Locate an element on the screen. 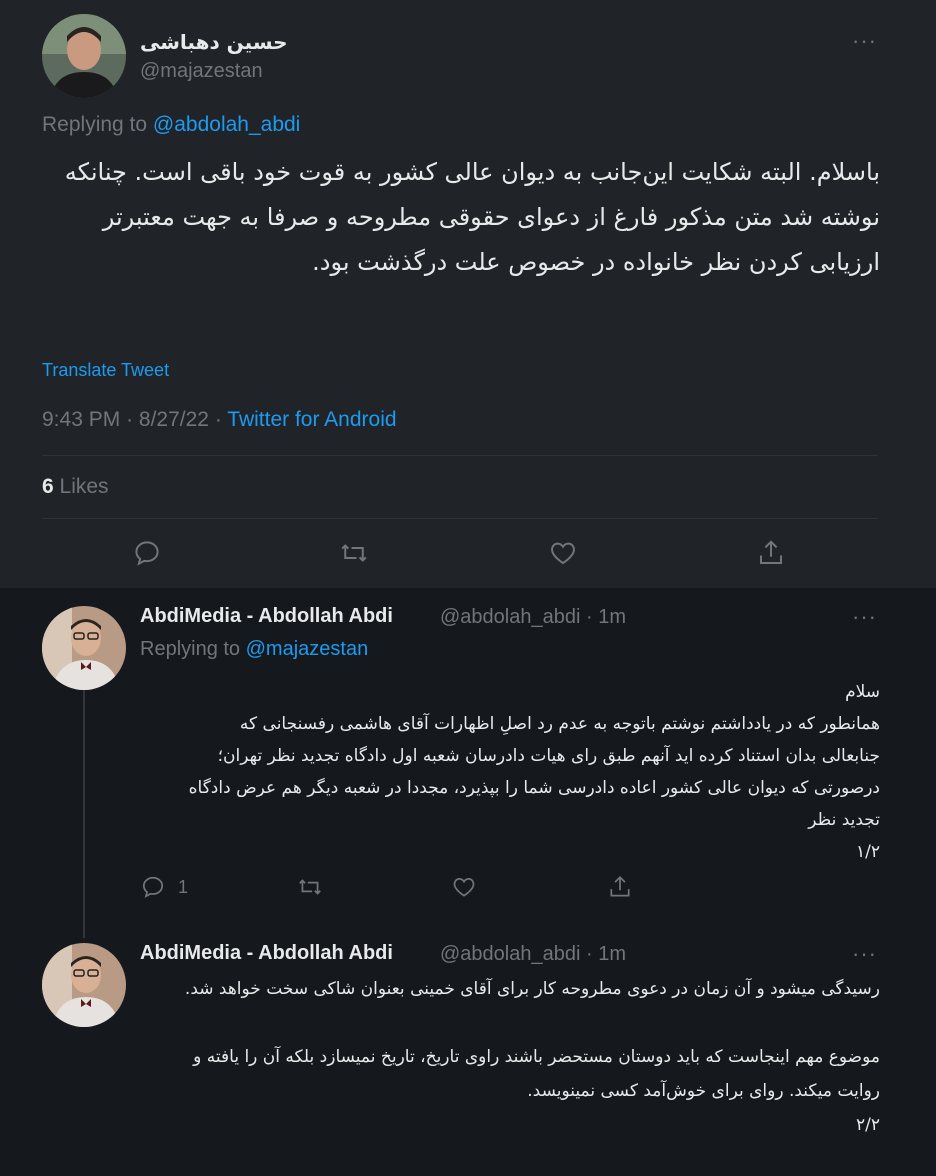  tweet-time: 9:43 PM is located at coordinates (81, 419).